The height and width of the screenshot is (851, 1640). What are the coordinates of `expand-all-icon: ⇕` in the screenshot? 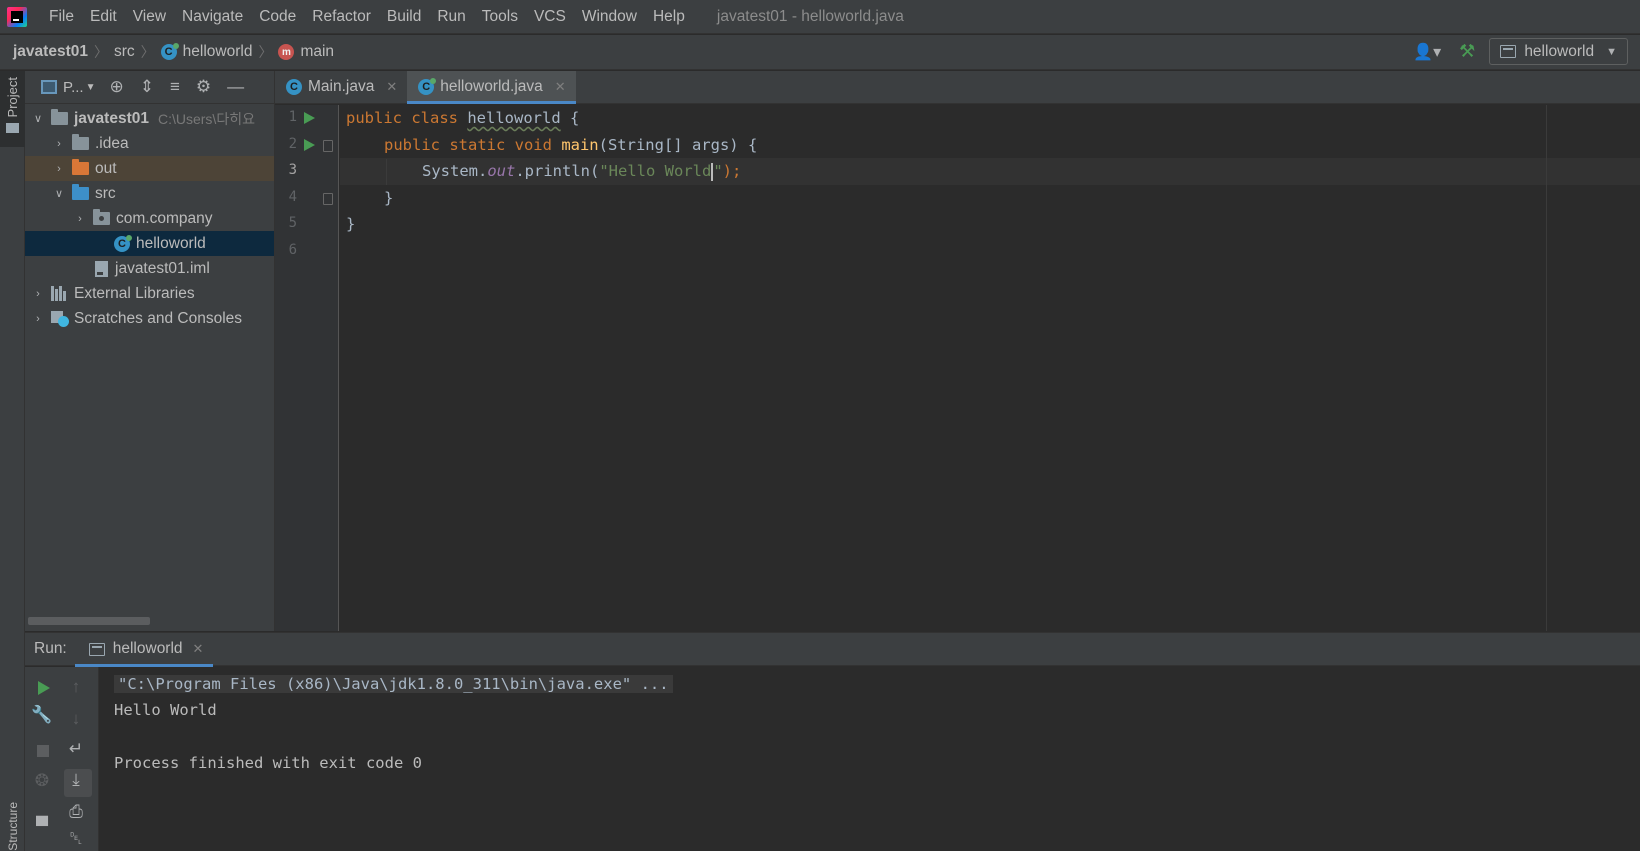 It's located at (147, 87).